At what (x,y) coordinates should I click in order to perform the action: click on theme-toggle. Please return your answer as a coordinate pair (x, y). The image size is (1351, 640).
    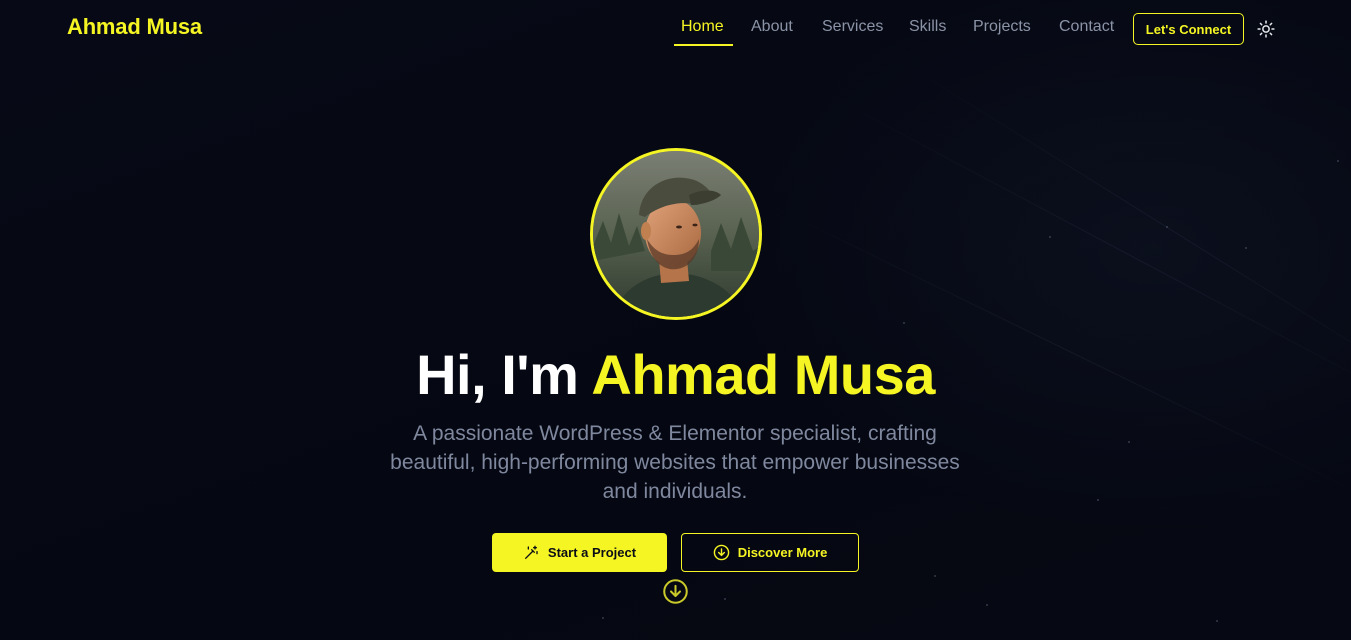
    Looking at the image, I should click on (1266, 29).